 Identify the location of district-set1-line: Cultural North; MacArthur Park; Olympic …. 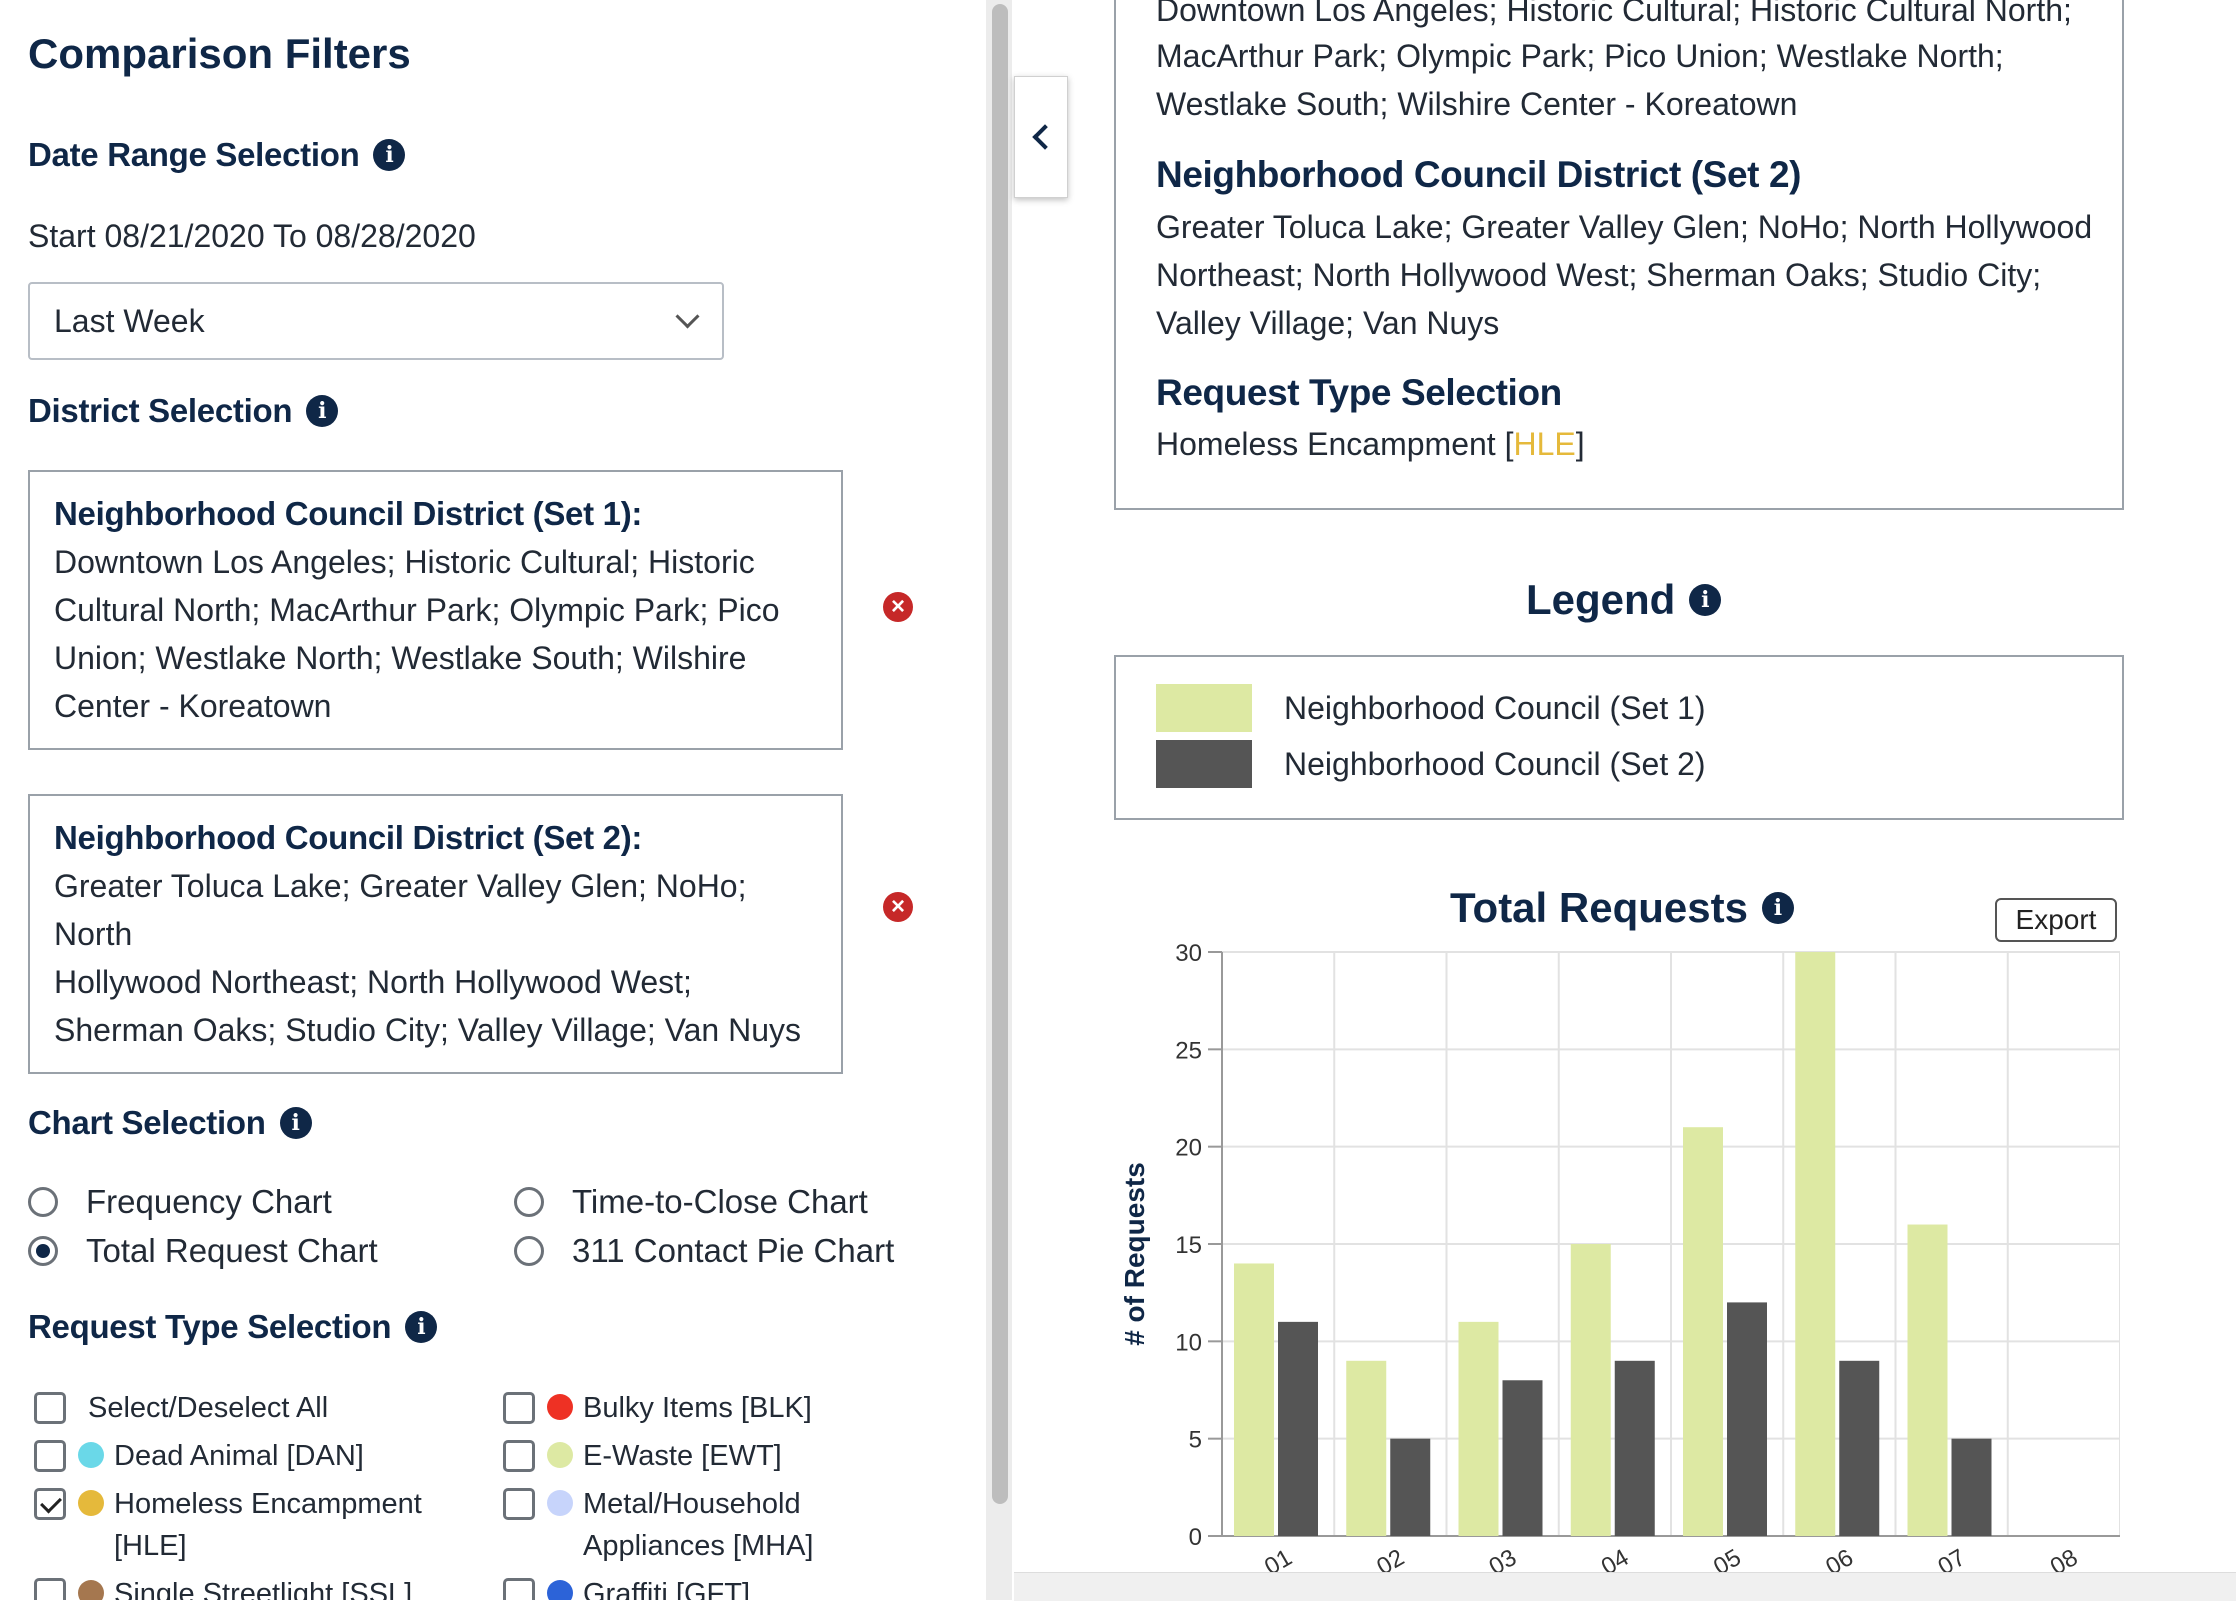
(417, 610).